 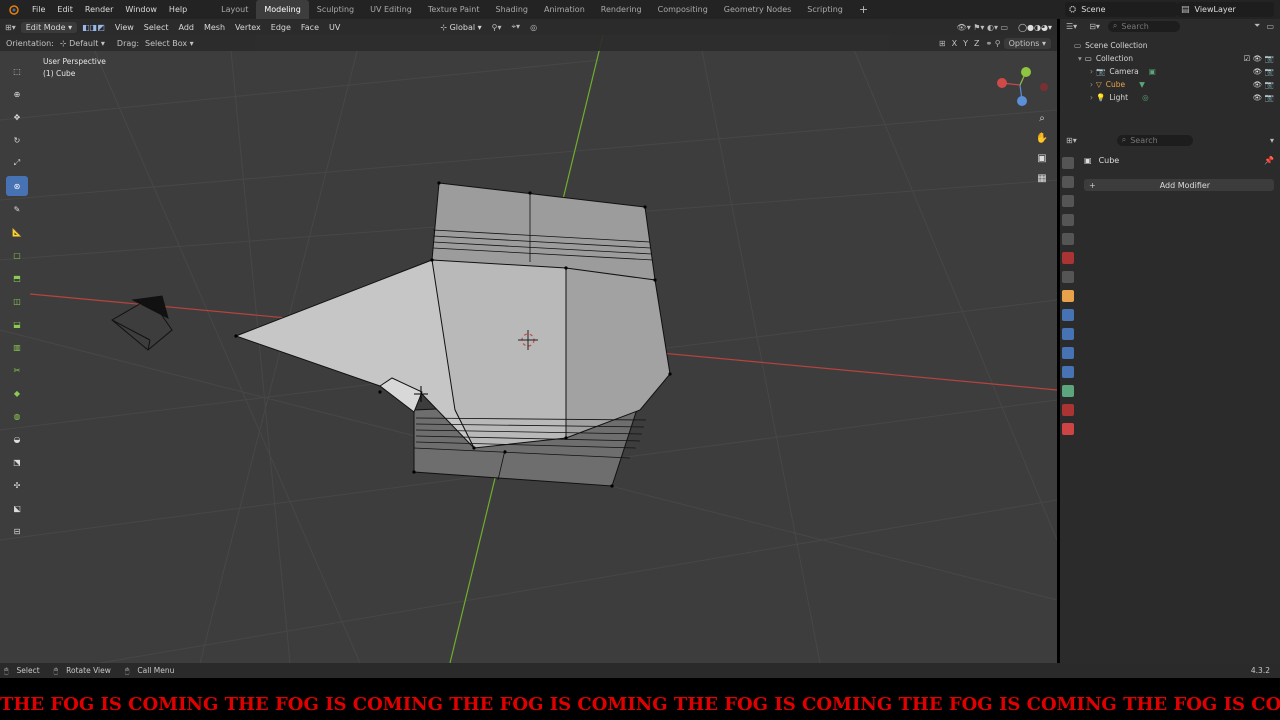 What do you see at coordinates (17, 163) in the screenshot?
I see `scale-tool-icon: ⤢` at bounding box center [17, 163].